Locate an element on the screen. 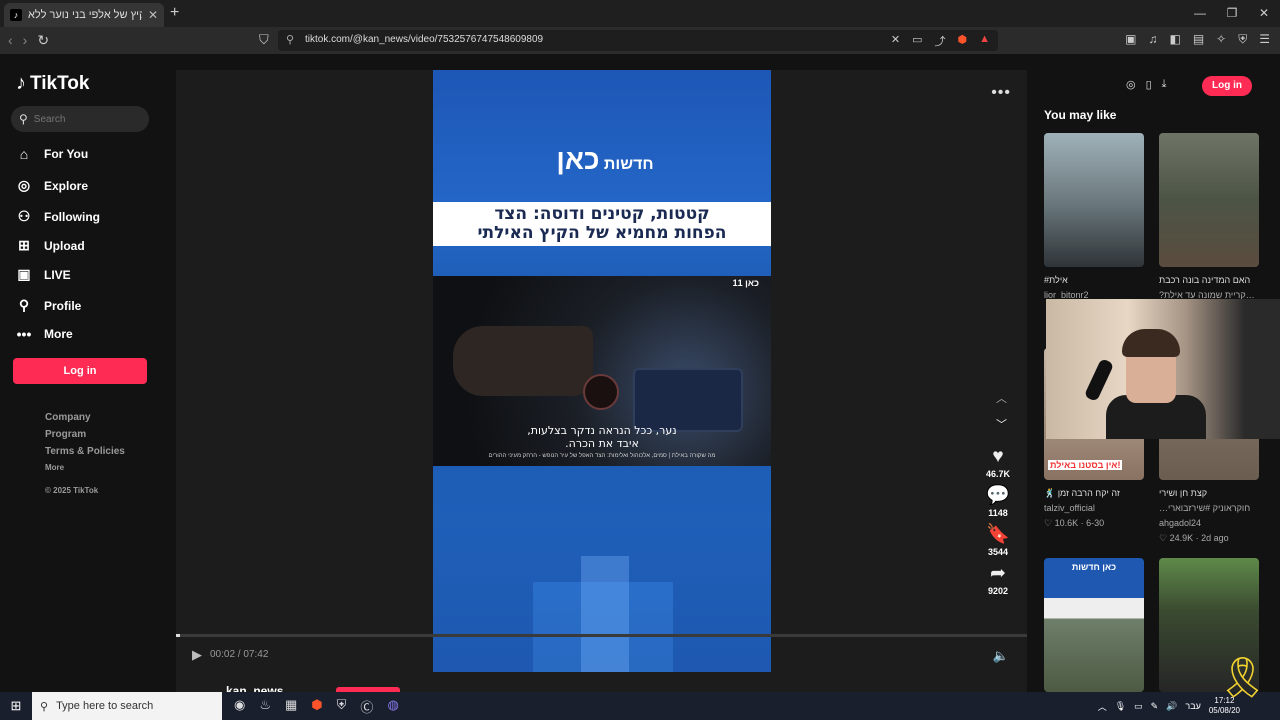 This screenshot has width=1280, height=720. comment-action: 💬 1148 is located at coordinates (998, 501).